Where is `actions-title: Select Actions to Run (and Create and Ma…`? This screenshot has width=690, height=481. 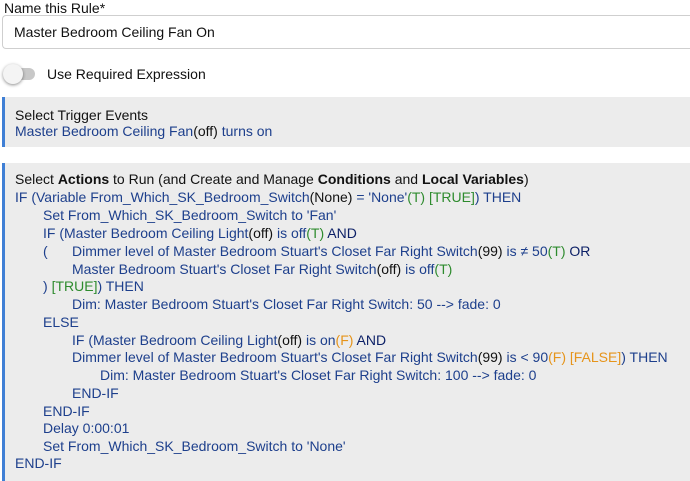
actions-title: Select Actions to Run (and Create and Ma… is located at coordinates (272, 179).